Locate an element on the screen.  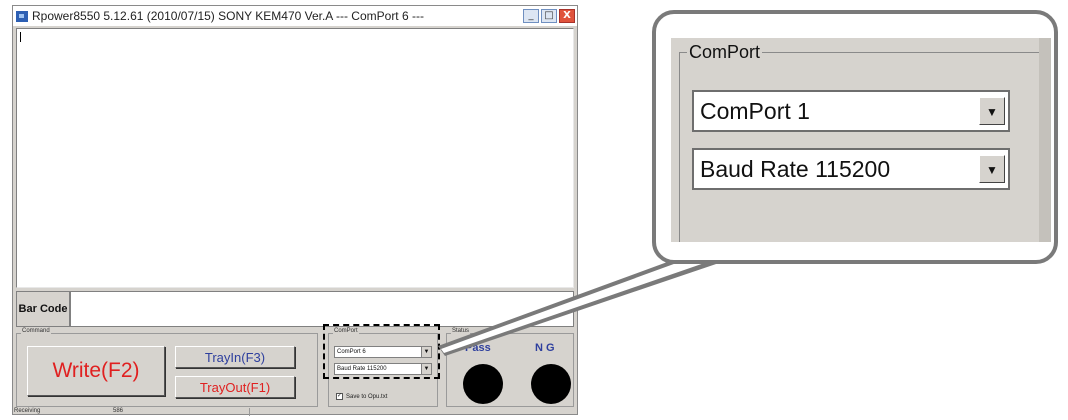
zoomed-baud-rate-select-value: Baud Rate 115200 is located at coordinates (795, 169).